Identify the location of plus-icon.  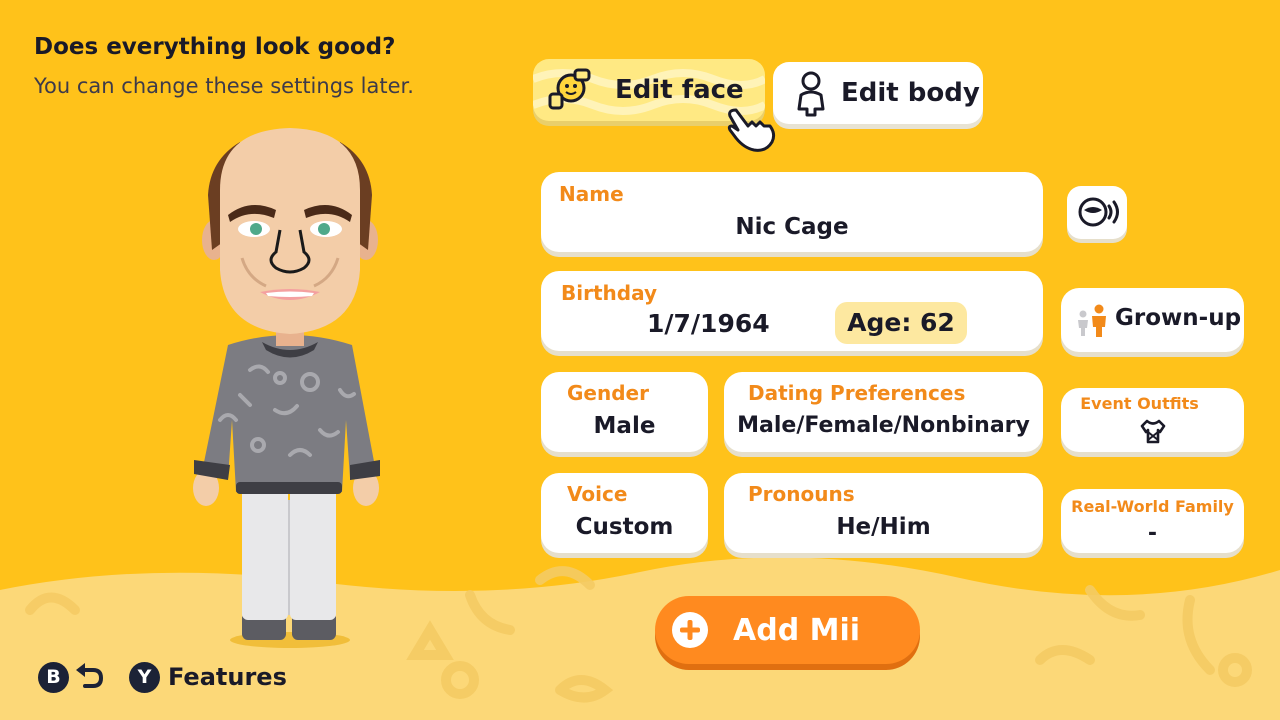
(690, 630).